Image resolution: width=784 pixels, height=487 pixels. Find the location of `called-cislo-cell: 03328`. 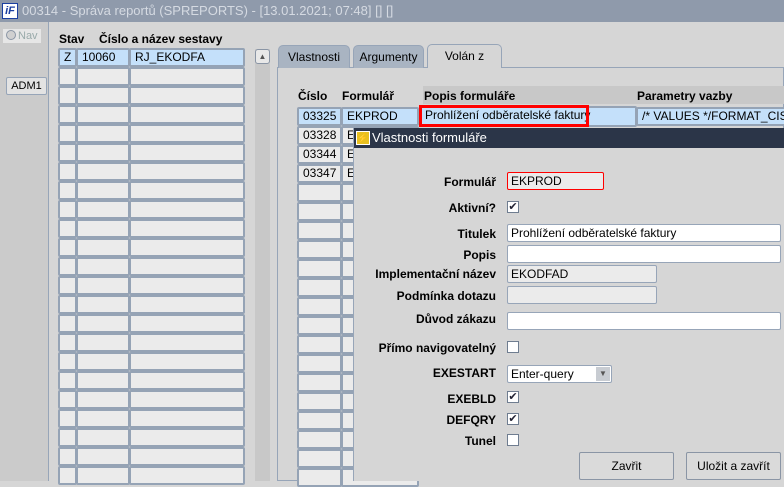

called-cislo-cell: 03328 is located at coordinates (319, 135).